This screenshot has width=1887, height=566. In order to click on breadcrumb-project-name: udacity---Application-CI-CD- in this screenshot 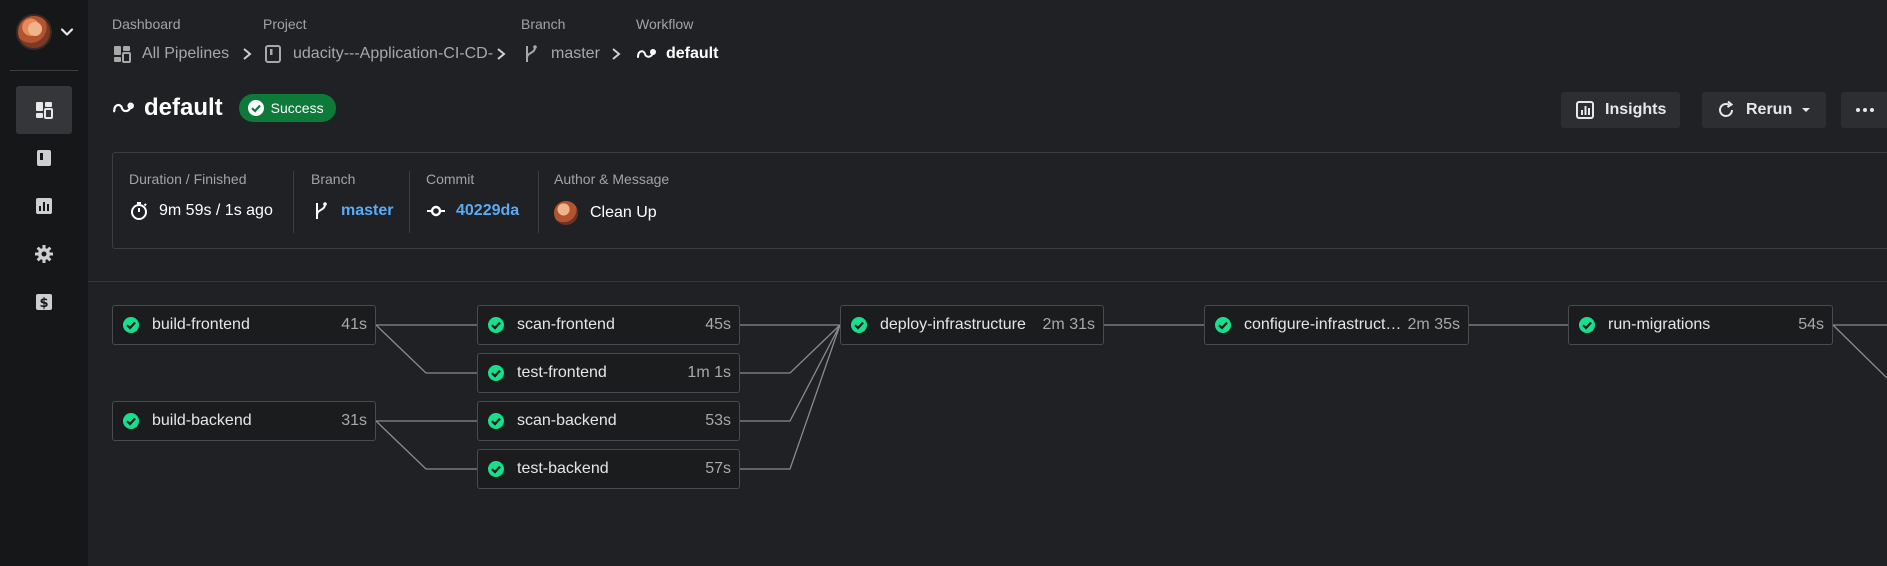, I will do `click(378, 54)`.